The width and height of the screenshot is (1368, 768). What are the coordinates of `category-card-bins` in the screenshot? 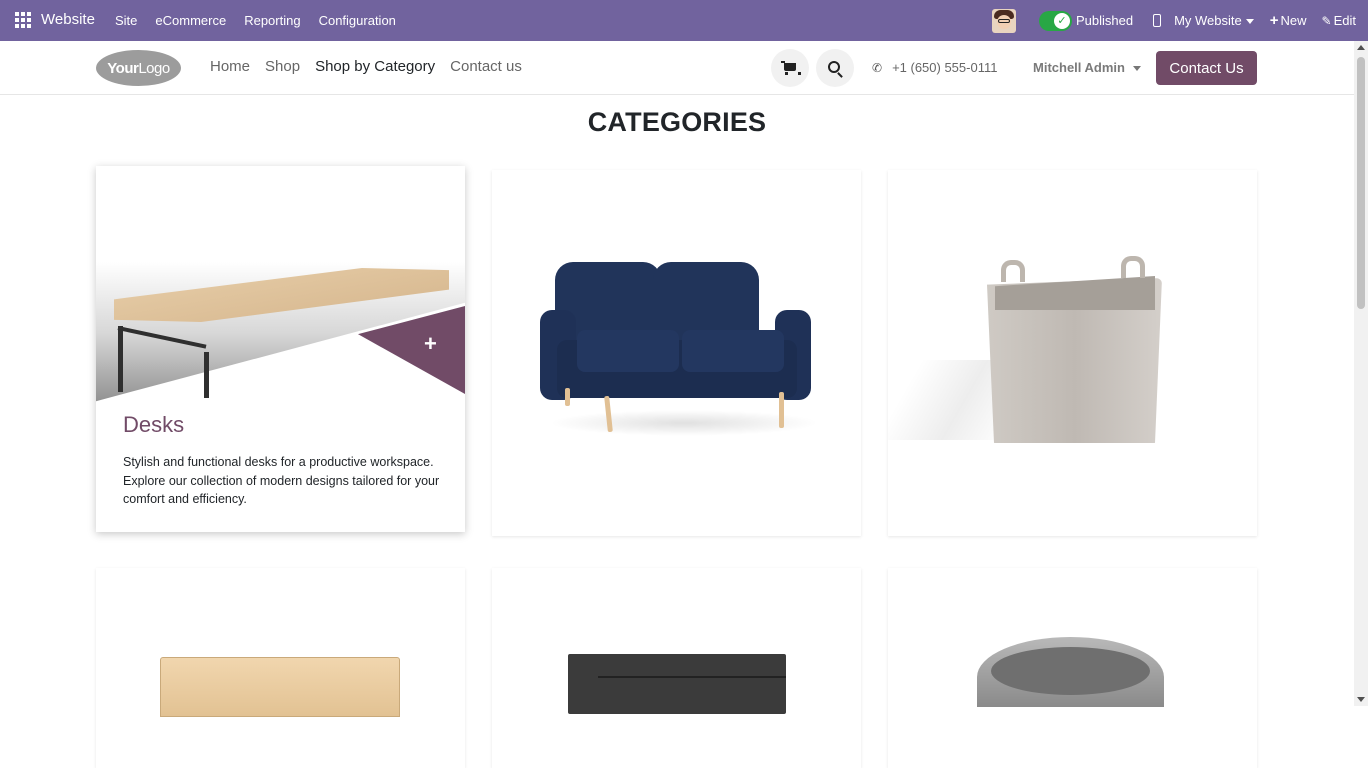 It's located at (1072, 668).